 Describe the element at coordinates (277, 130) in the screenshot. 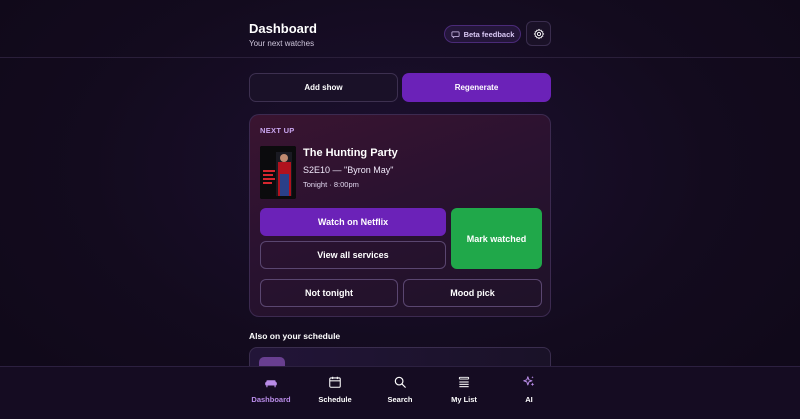

I see `next-up-label: NEXT UP` at that location.